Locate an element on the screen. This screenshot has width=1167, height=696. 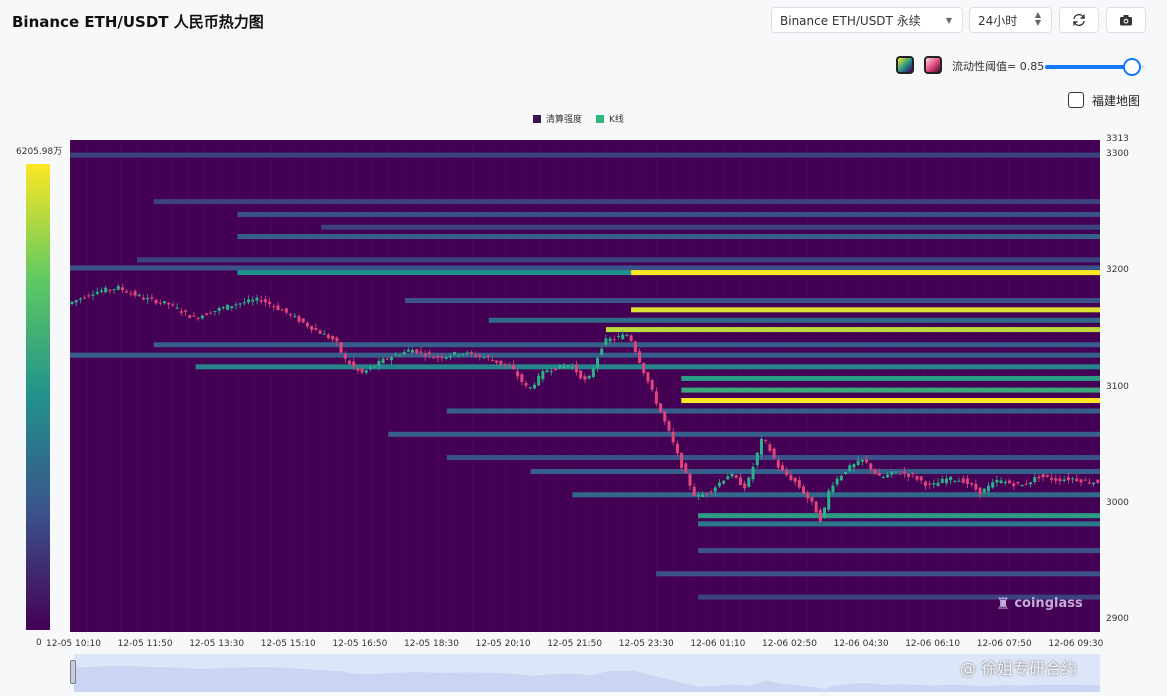
author-watermark: @ 徐姐专研合约 is located at coordinates (1019, 668).